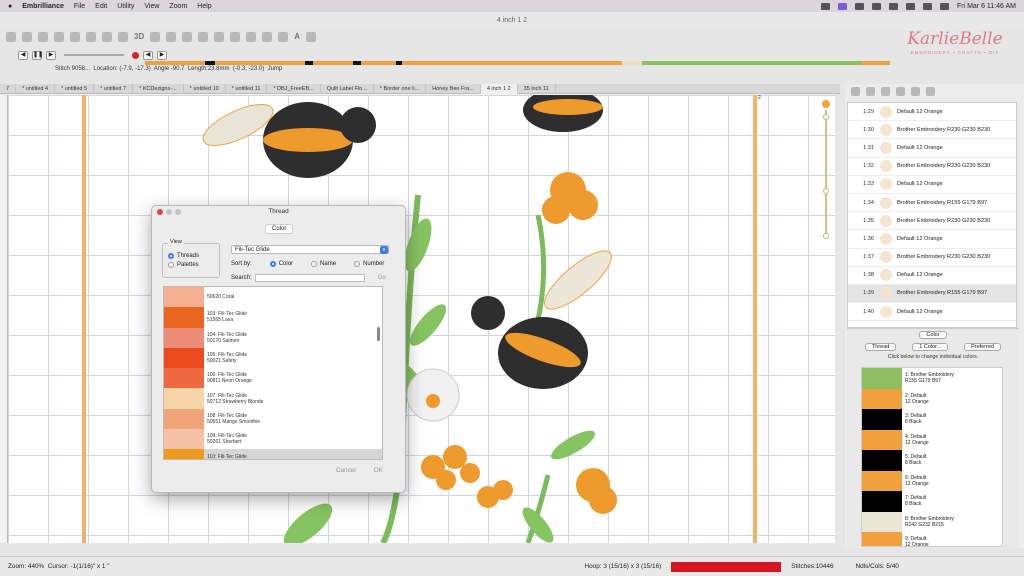  Describe the element at coordinates (932, 276) in the screenshot. I see `step-row: 1:38 Default 12 Orange` at that location.